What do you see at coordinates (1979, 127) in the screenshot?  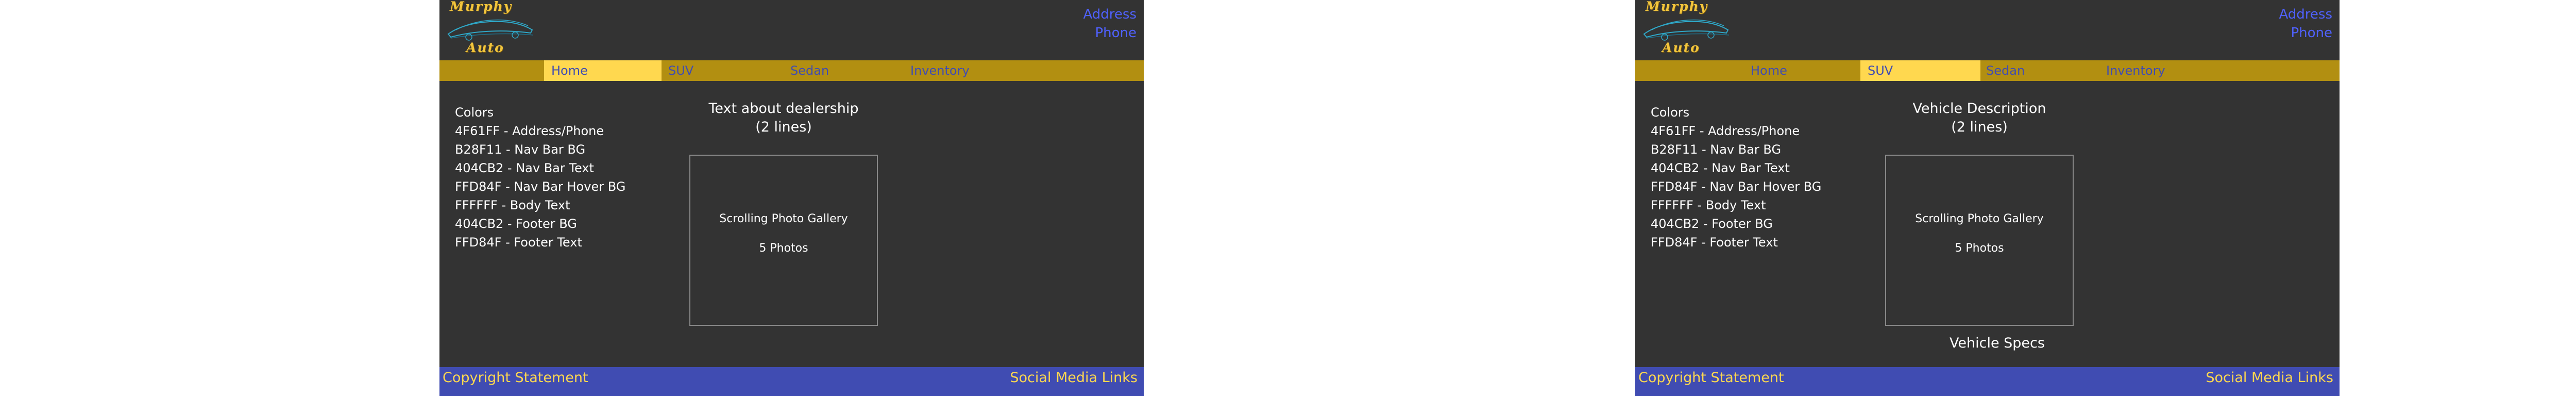 I see `vehicle-description-line2: (2 lines)` at bounding box center [1979, 127].